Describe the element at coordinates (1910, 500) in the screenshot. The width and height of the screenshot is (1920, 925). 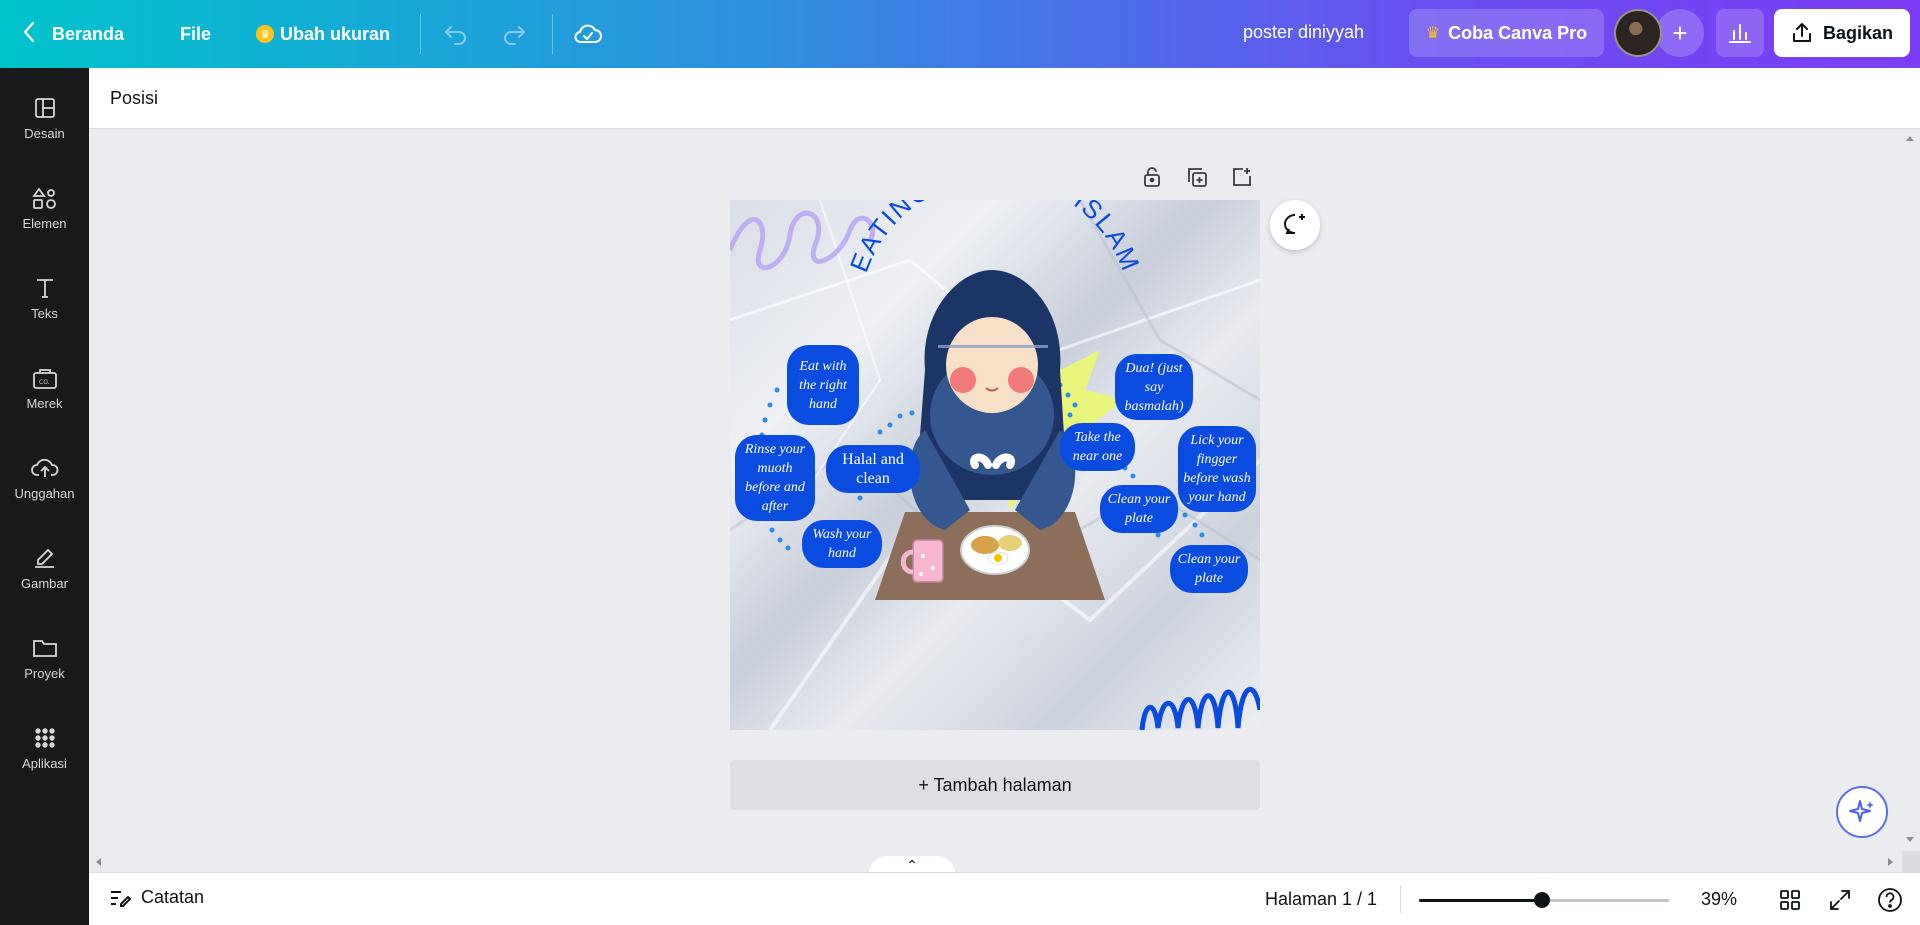
I see `vertical-scrollbar` at that location.